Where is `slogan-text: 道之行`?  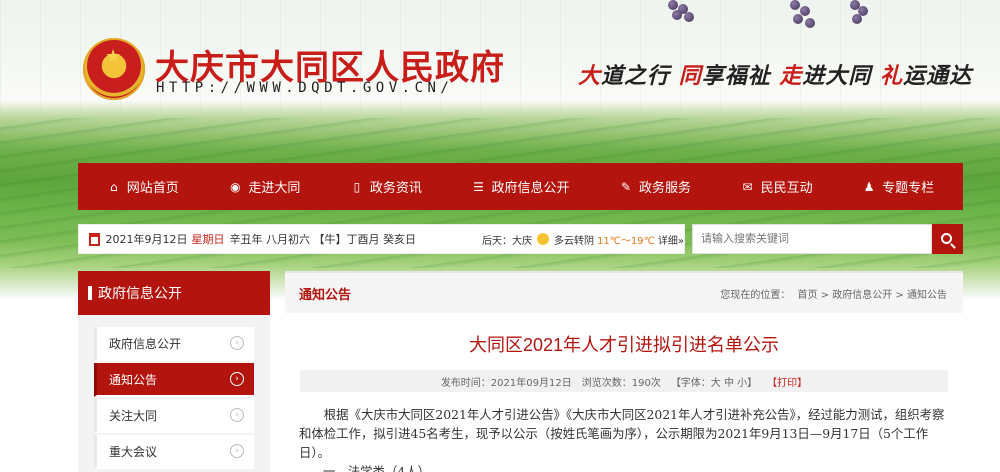 slogan-text: 道之行 is located at coordinates (640, 76).